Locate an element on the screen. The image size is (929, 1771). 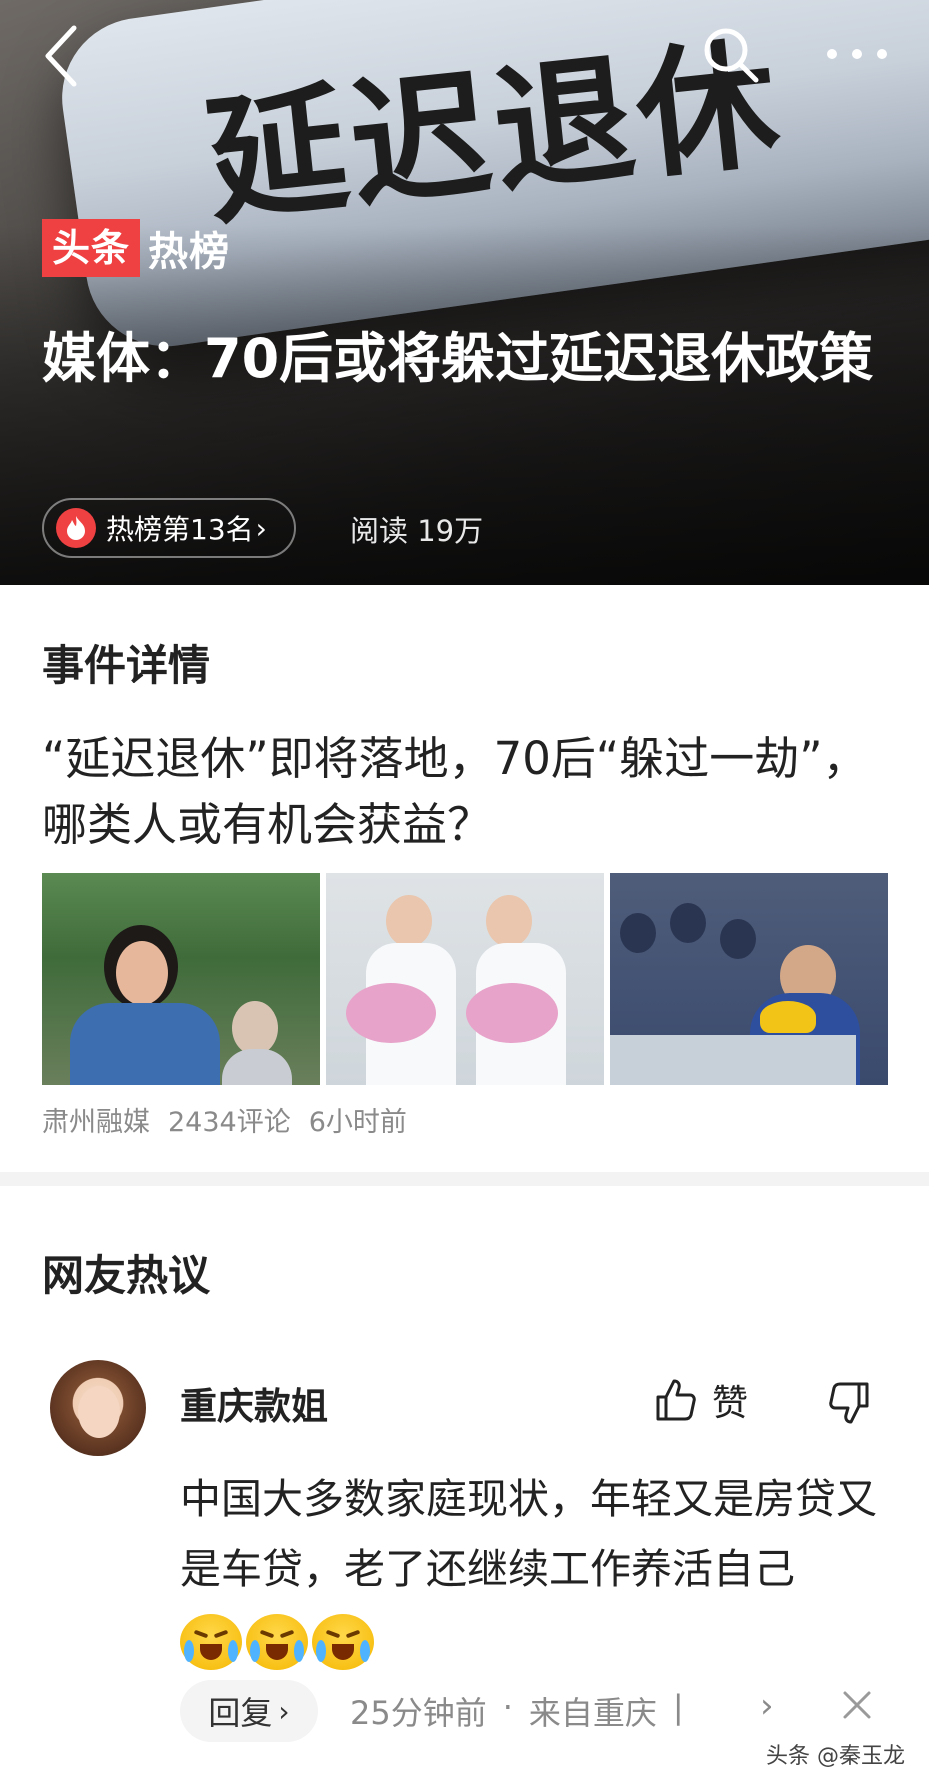
article-time: 6小时前 is located at coordinates (357, 1122).